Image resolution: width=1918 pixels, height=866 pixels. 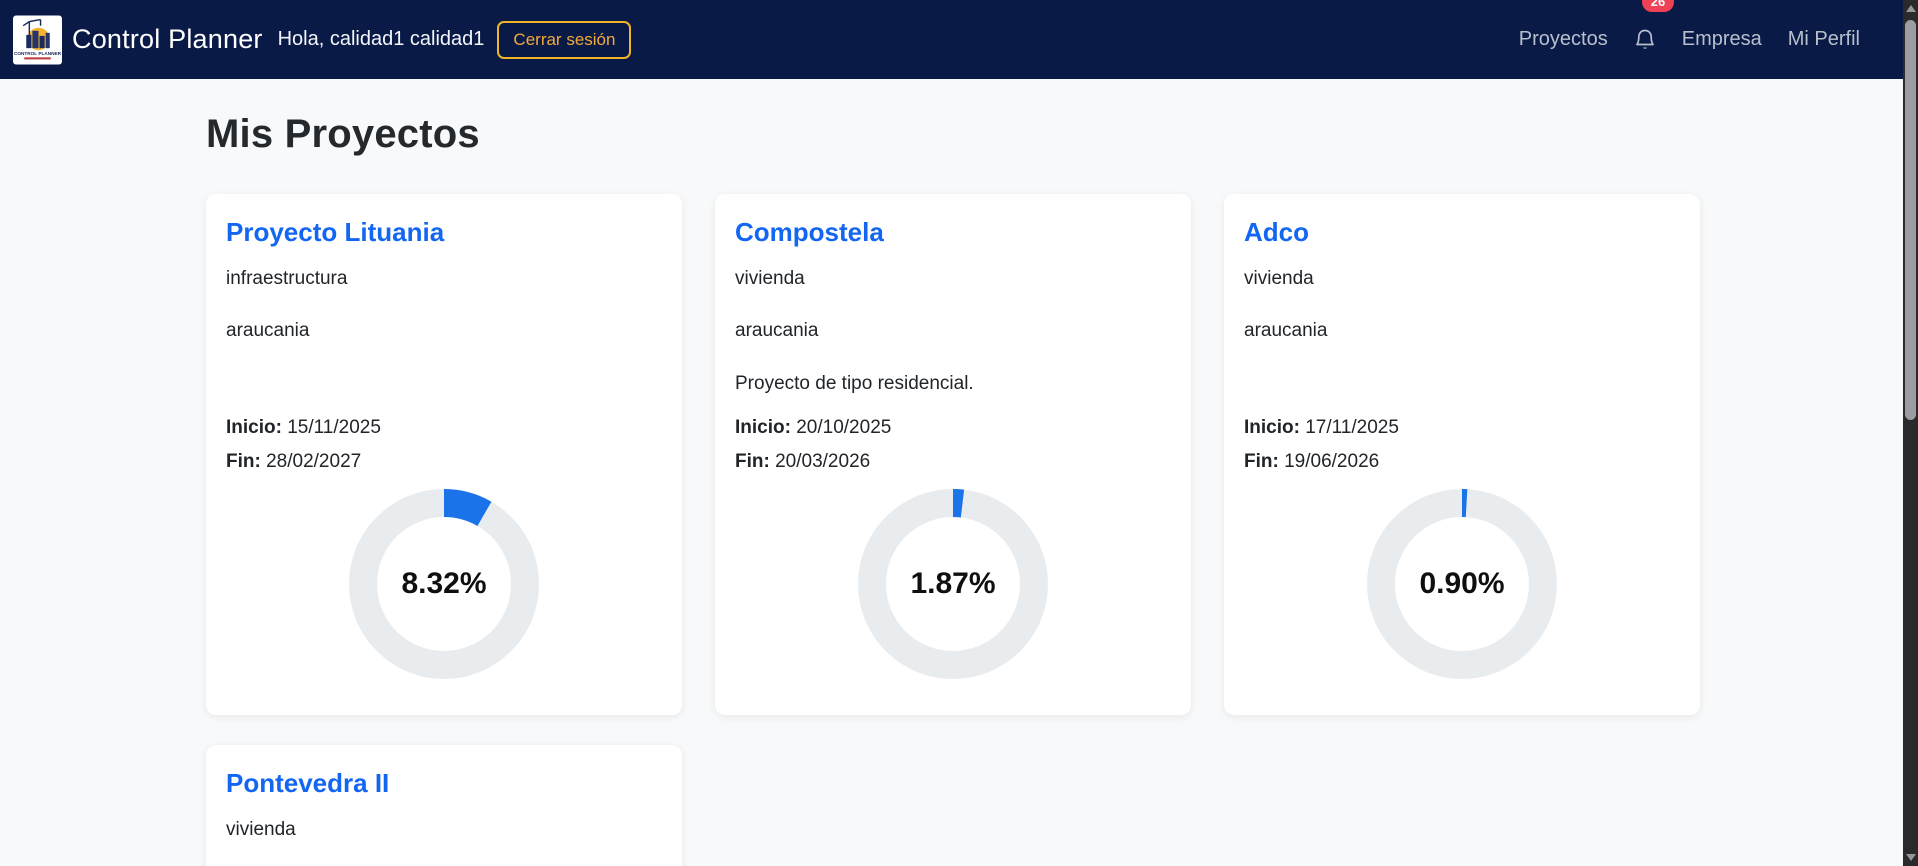 What do you see at coordinates (564, 39) in the screenshot?
I see `logout-button: Cerrar sesión` at bounding box center [564, 39].